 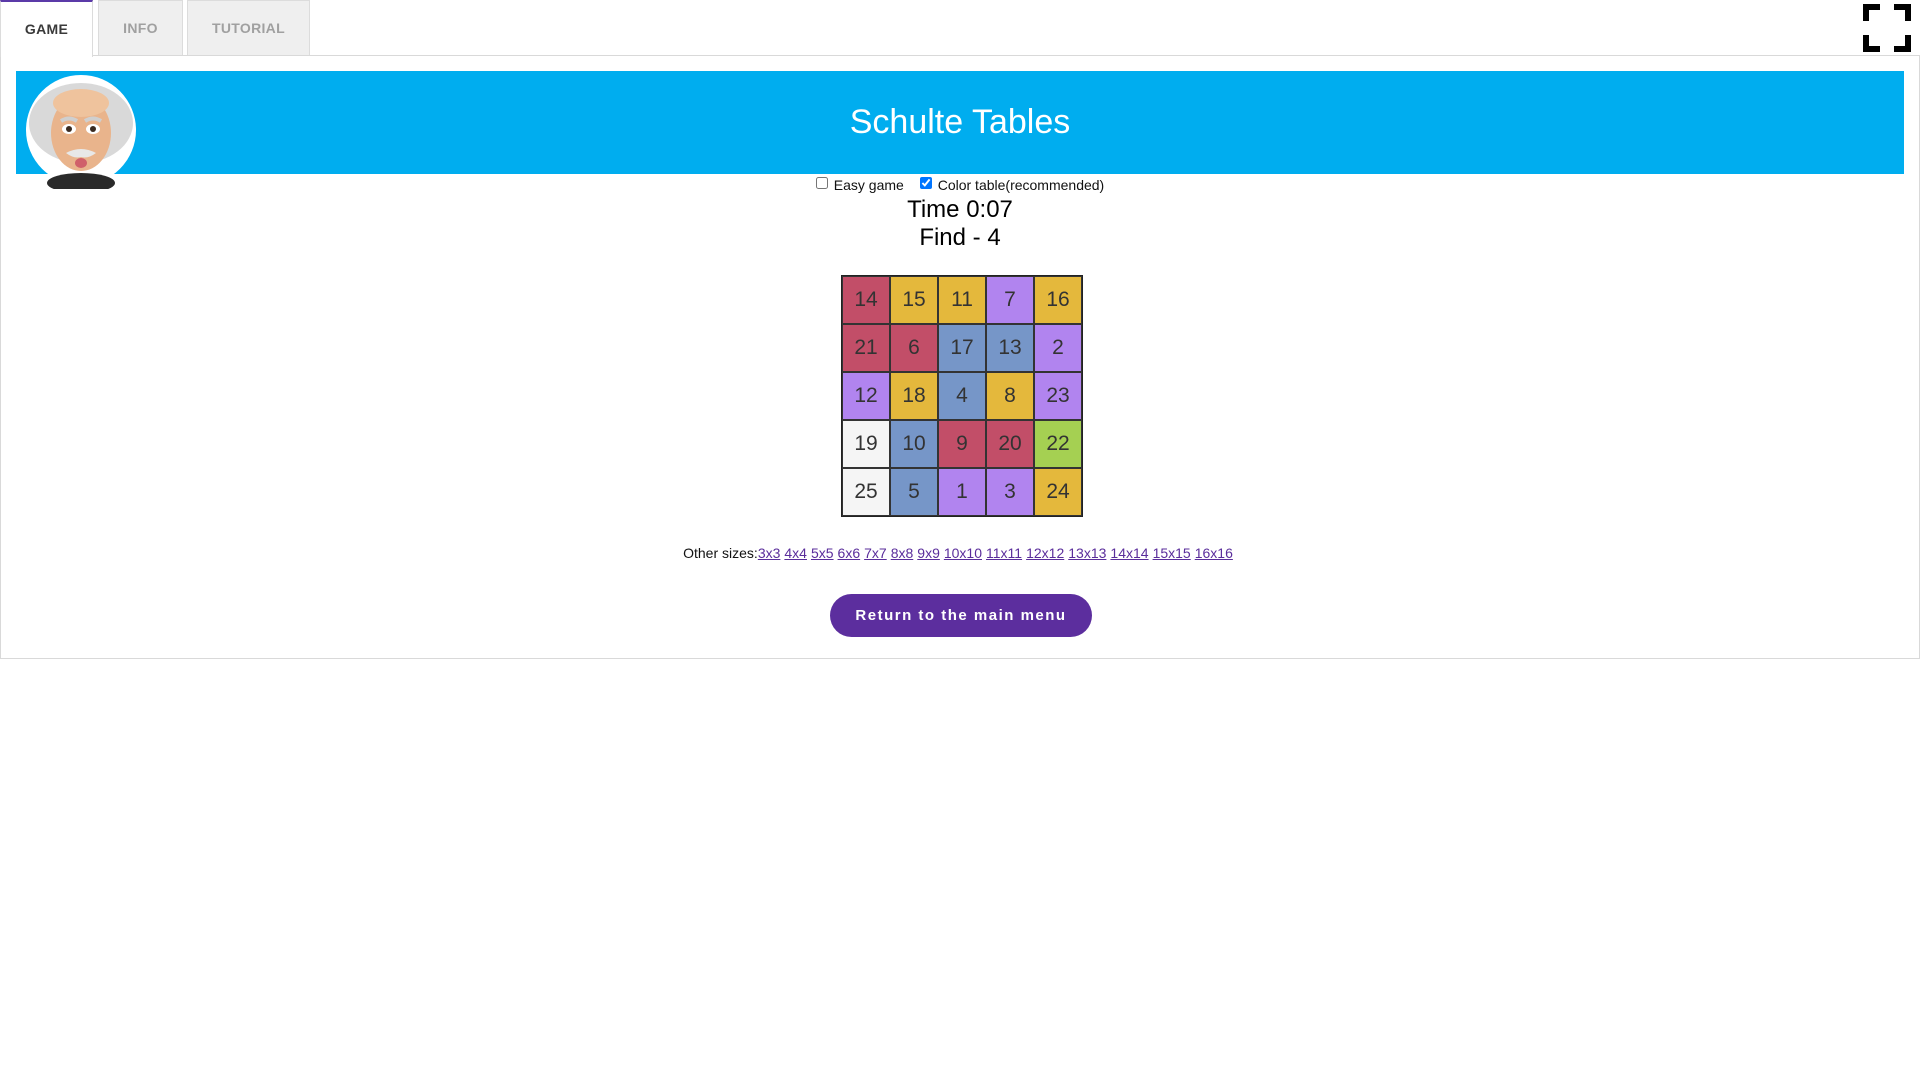 I want to click on size-link-5x5: 5x5, so click(x=822, y=553).